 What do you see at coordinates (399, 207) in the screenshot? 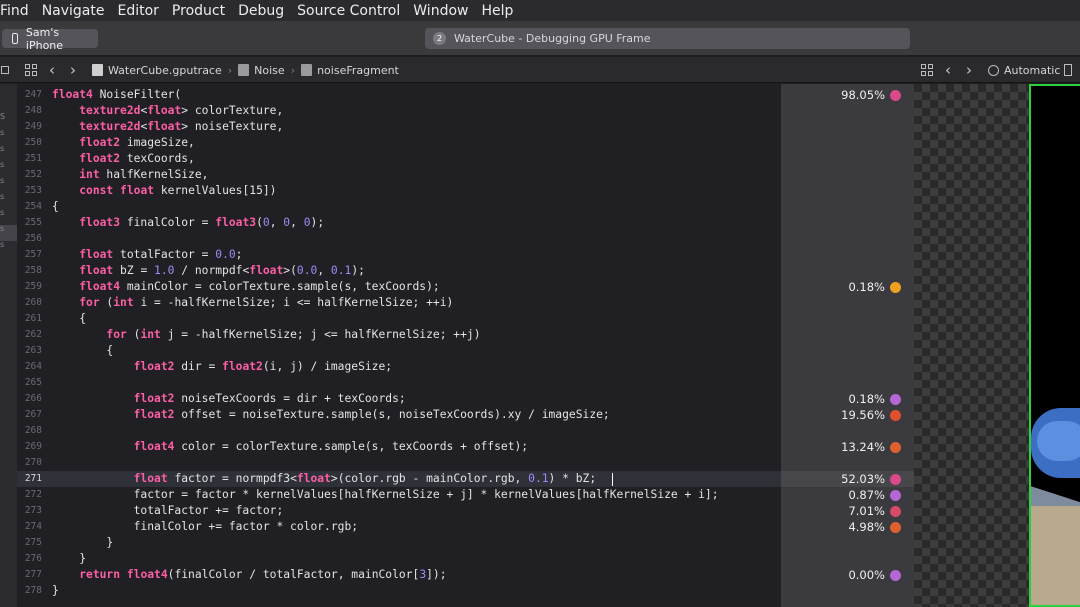
I see `code-line: 254 {` at bounding box center [399, 207].